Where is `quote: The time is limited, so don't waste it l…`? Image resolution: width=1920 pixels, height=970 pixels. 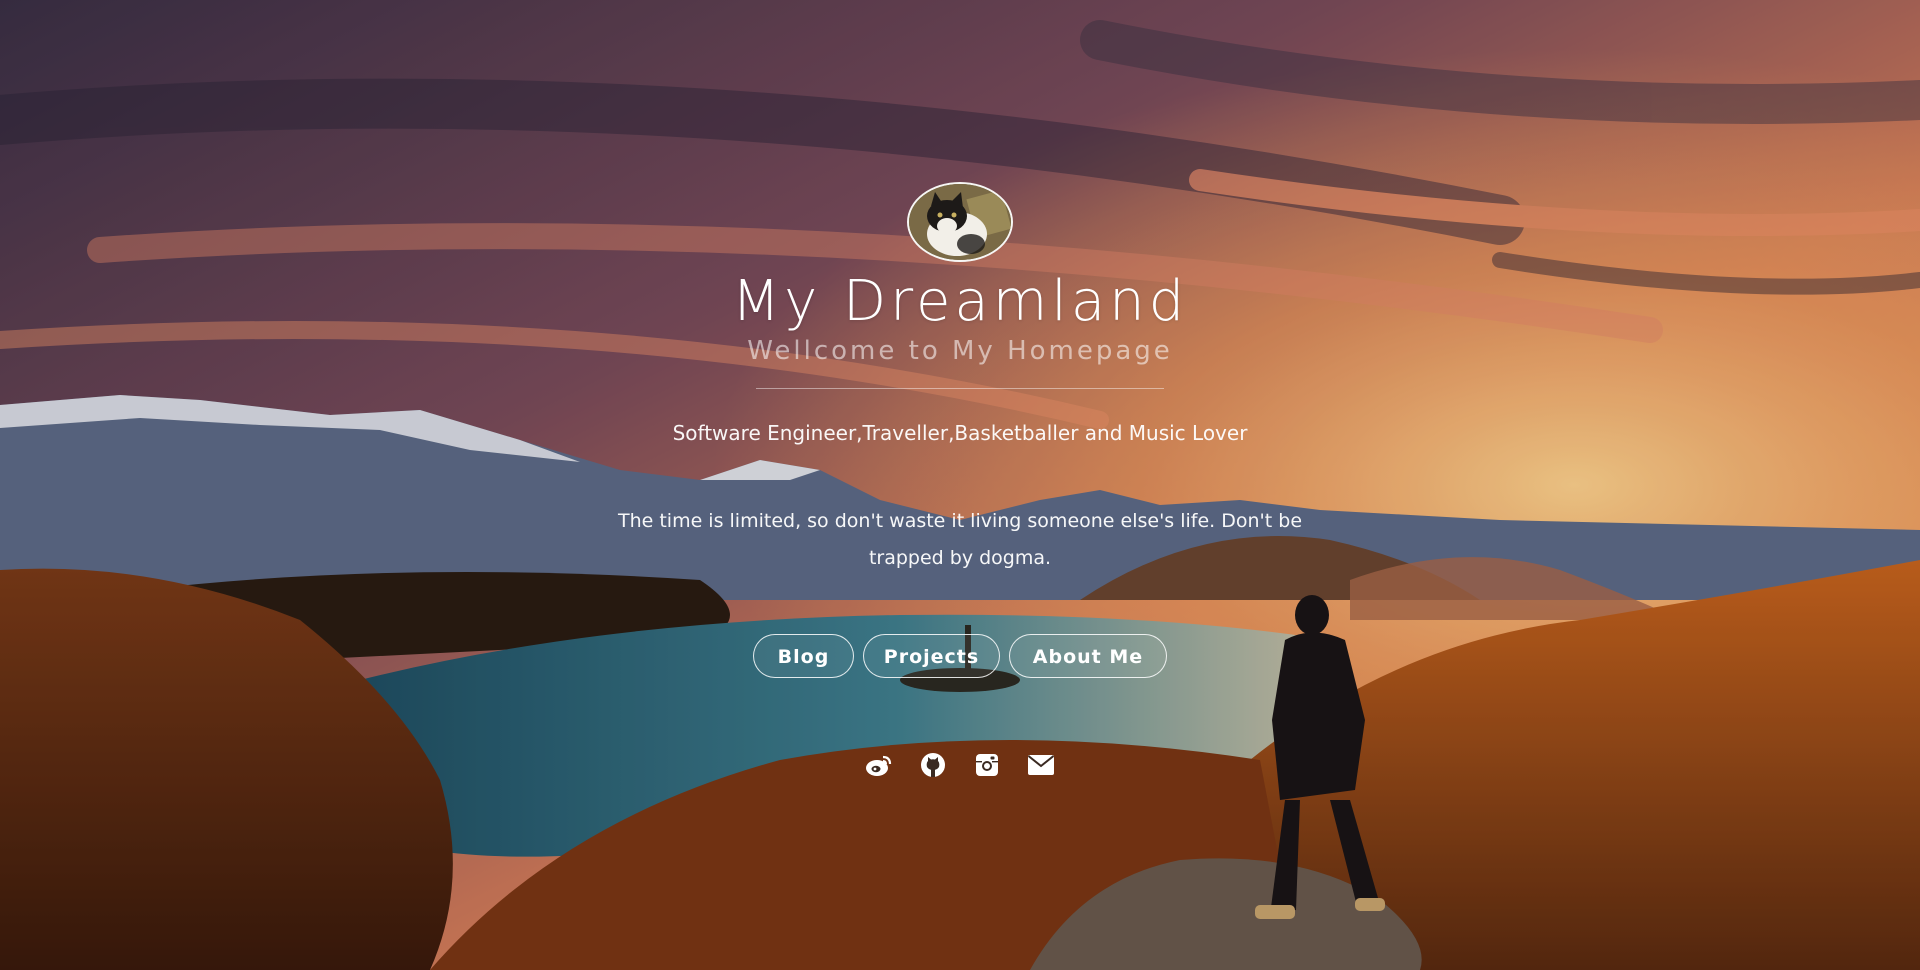
quote: The time is limited, so don't waste it l… is located at coordinates (960, 539).